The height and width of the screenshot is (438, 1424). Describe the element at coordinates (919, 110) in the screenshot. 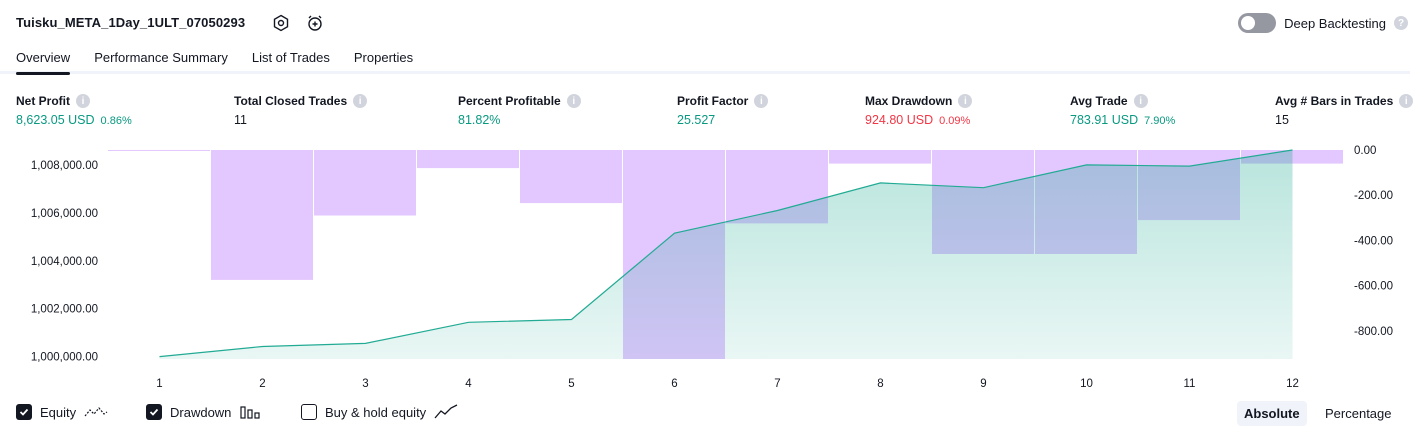

I see `metric-max-drawdown: Max Drawdown i 924.80 USD 0.09%` at that location.